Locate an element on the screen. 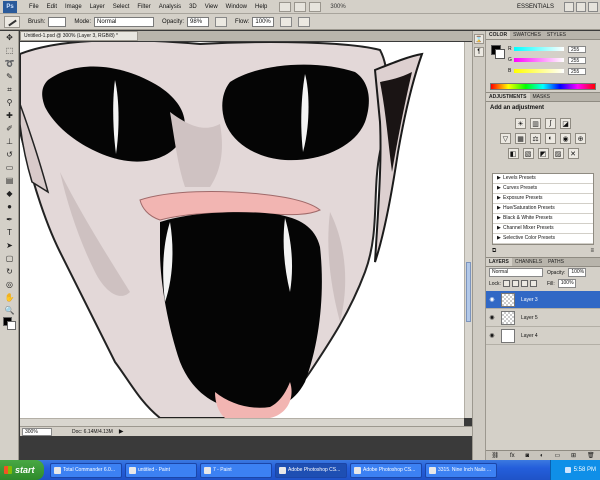 The height and width of the screenshot is (480, 600). airbrush-icon is located at coordinates (286, 21).